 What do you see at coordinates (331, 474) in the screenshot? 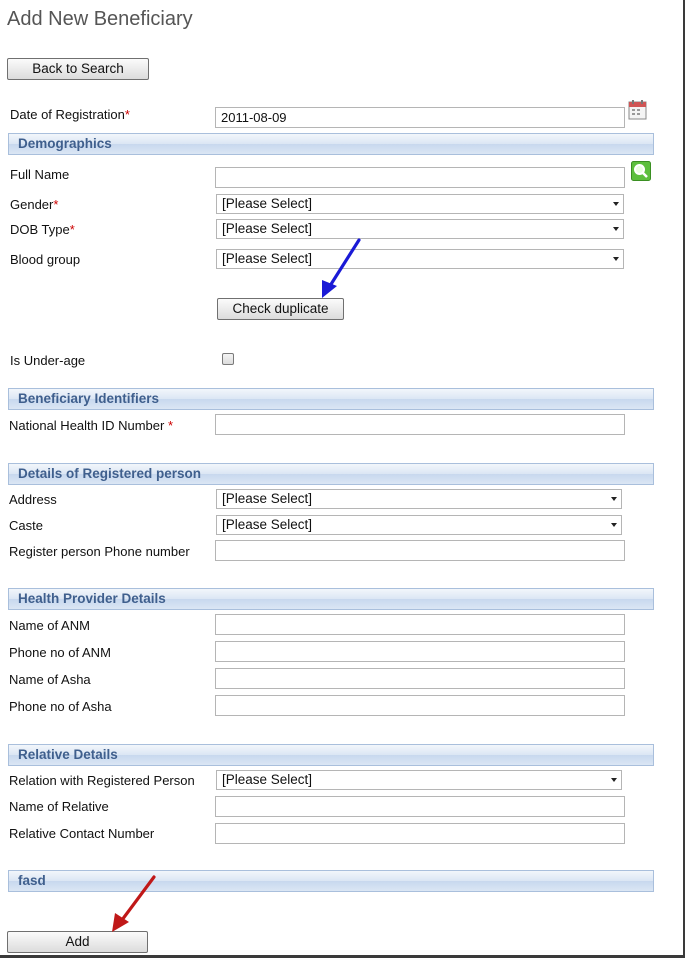
I see `section-header-registered-person: Details of Registered person` at bounding box center [331, 474].